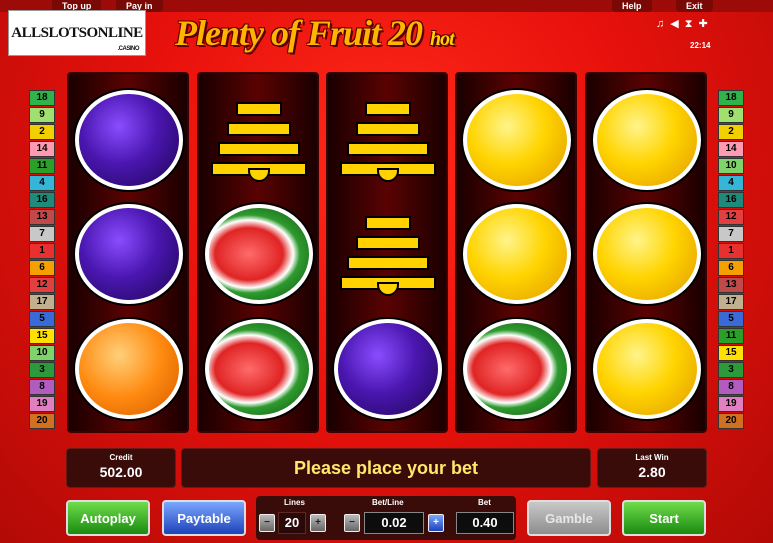  Describe the element at coordinates (77, 33) in the screenshot. I see `casino-logo: ALLSLOTSONLINE .CASINO` at that location.